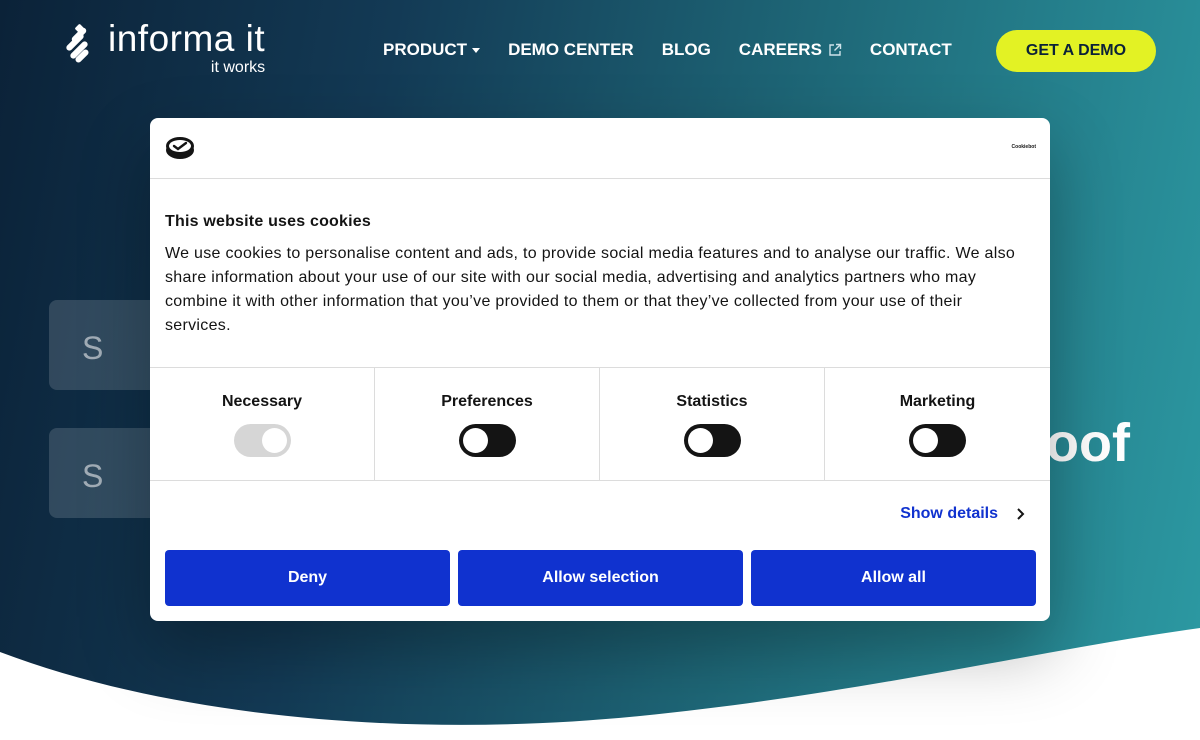 The width and height of the screenshot is (1200, 740). What do you see at coordinates (187, 38) in the screenshot?
I see `logo-name: informa it` at bounding box center [187, 38].